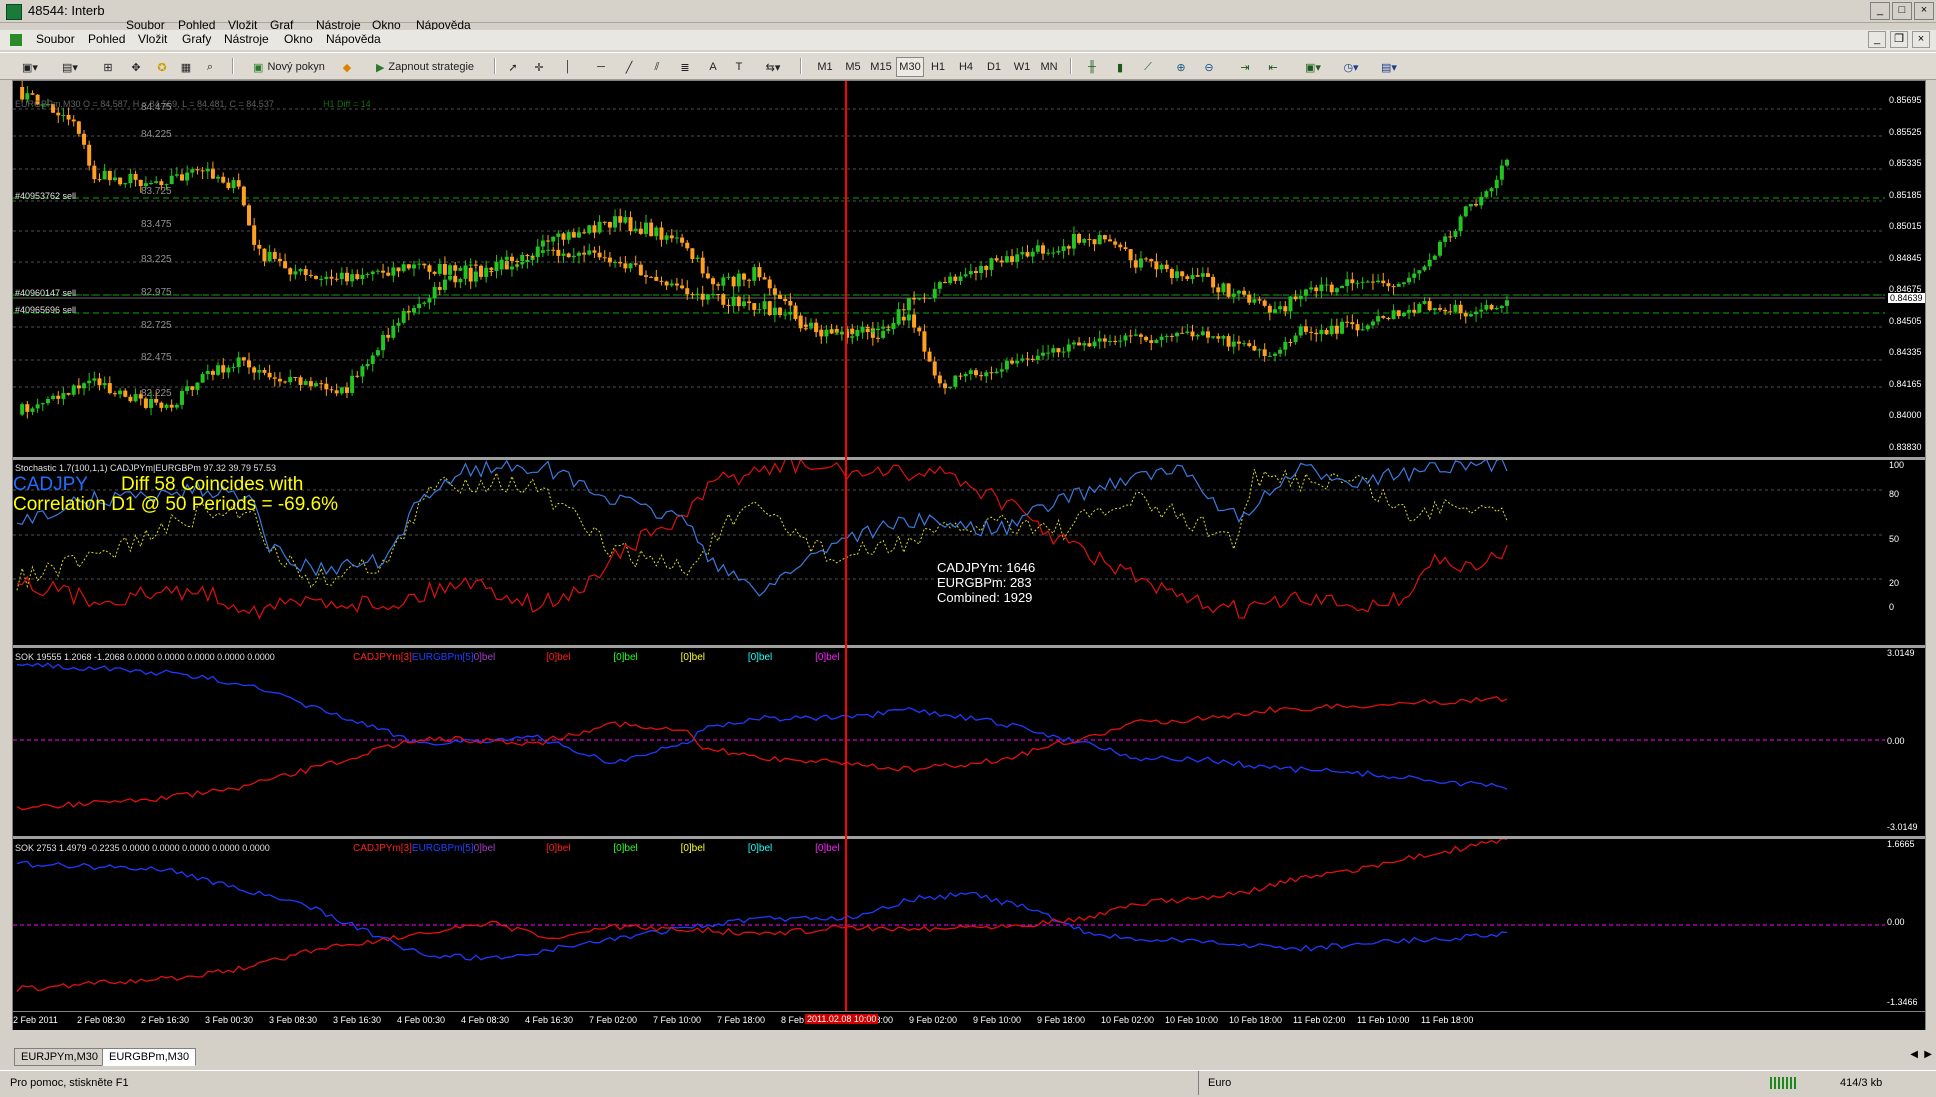 This screenshot has height=1097, width=1936. I want to click on templates-dropdown-icon: ▤▾, so click(1389, 67).